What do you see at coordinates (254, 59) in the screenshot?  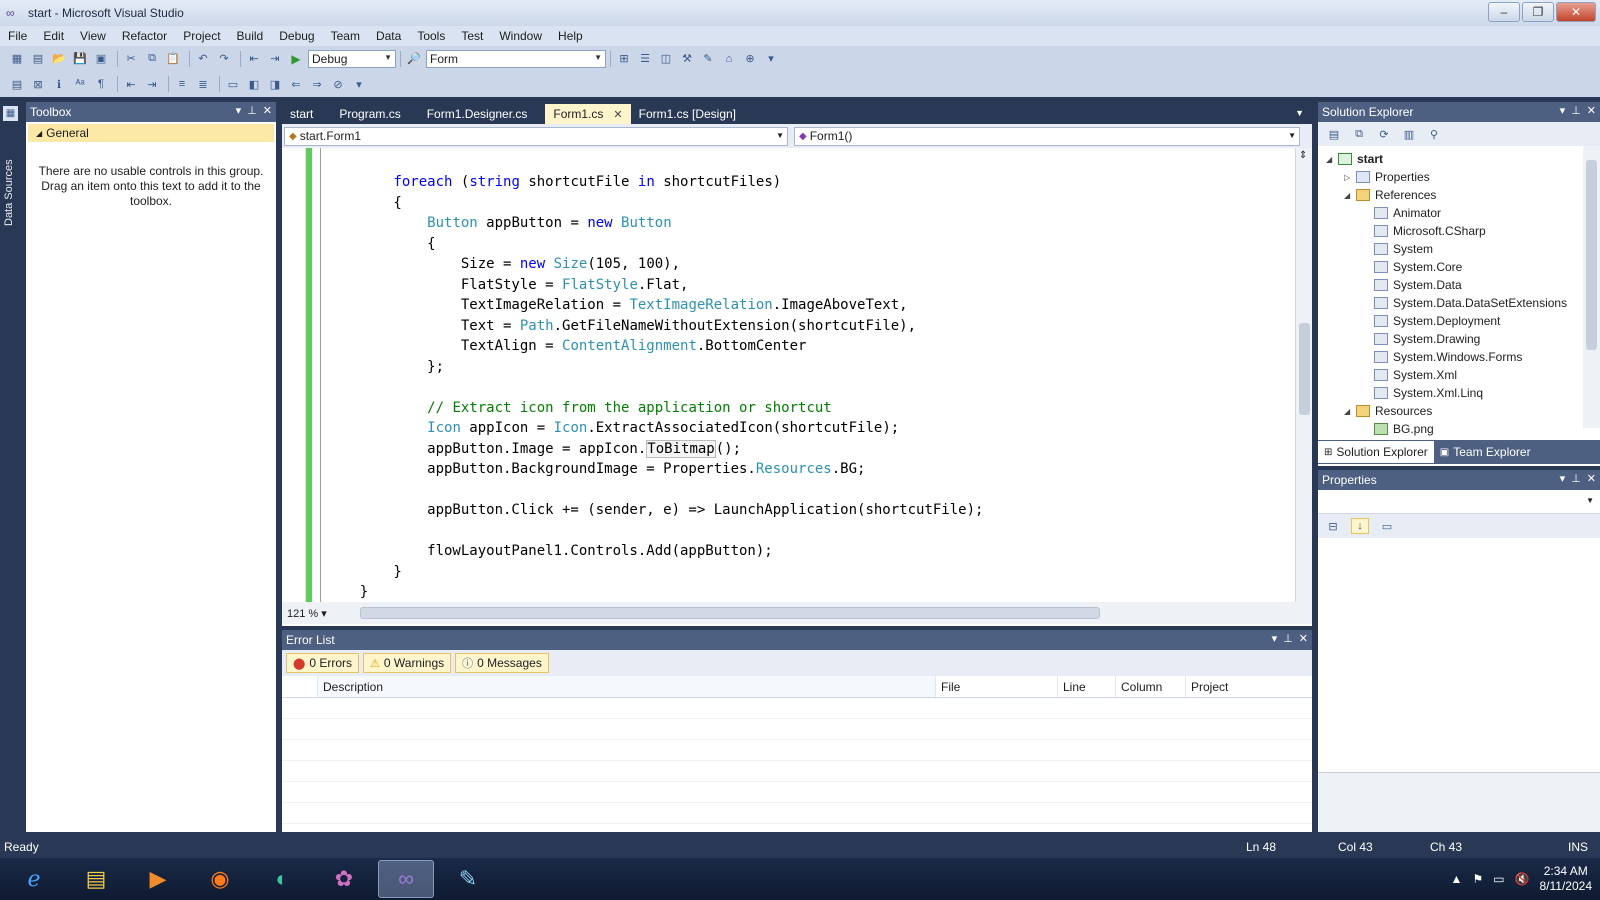 I see `navigate-backward-icon: ⇤` at bounding box center [254, 59].